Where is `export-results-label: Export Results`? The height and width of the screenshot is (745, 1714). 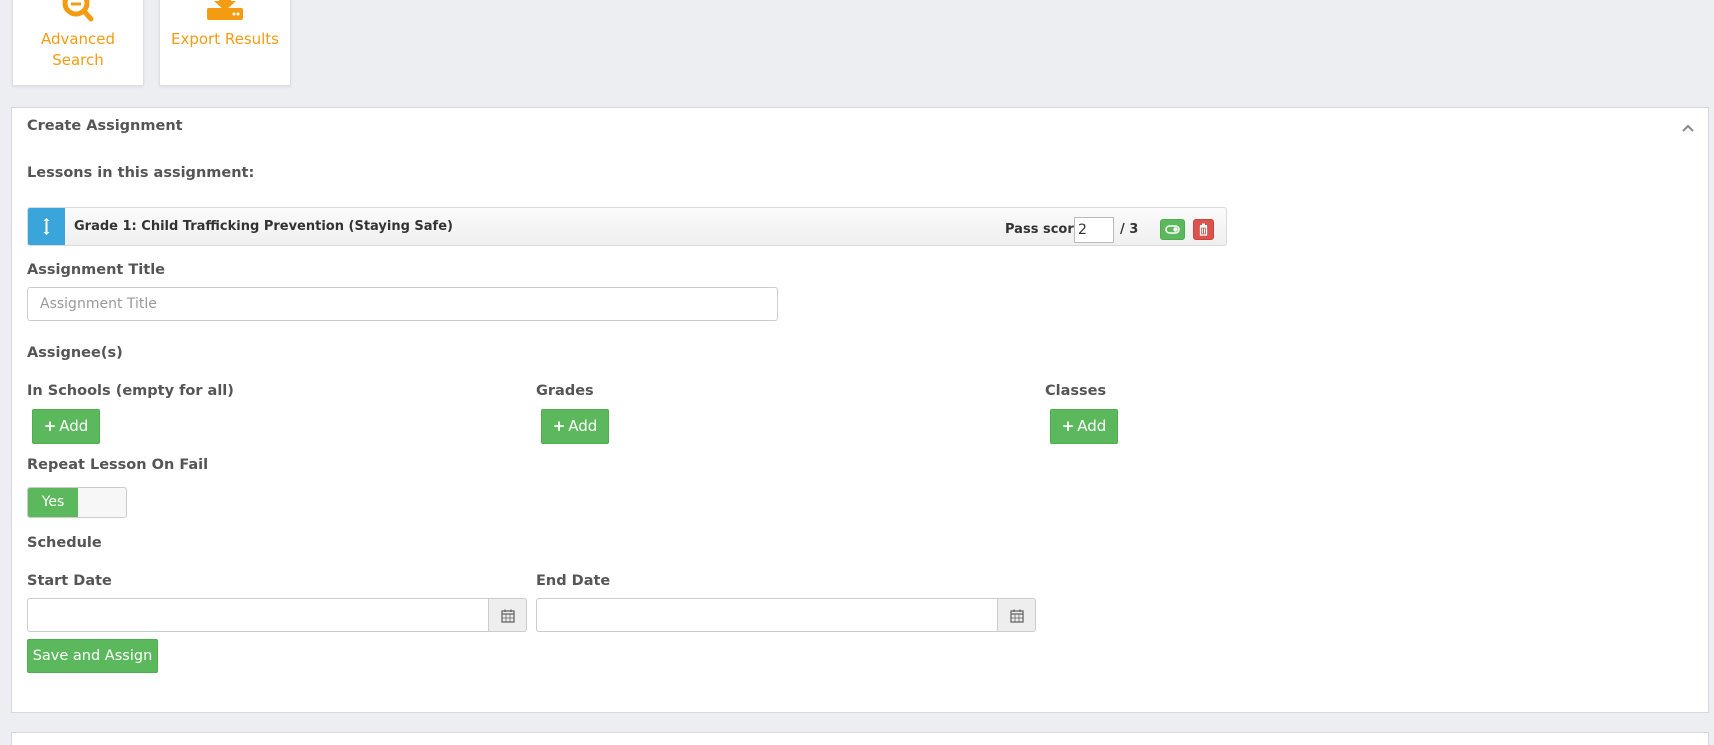 export-results-label: Export Results is located at coordinates (225, 39).